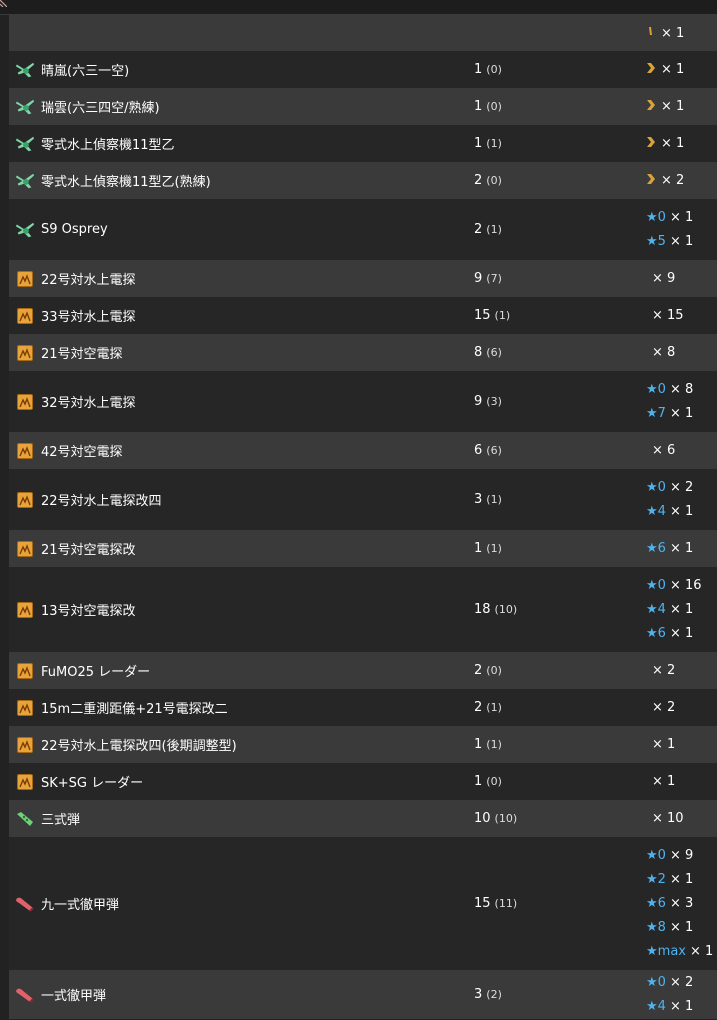 The width and height of the screenshot is (717, 1020). I want to click on improvement-entry: × 9, so click(660, 279).